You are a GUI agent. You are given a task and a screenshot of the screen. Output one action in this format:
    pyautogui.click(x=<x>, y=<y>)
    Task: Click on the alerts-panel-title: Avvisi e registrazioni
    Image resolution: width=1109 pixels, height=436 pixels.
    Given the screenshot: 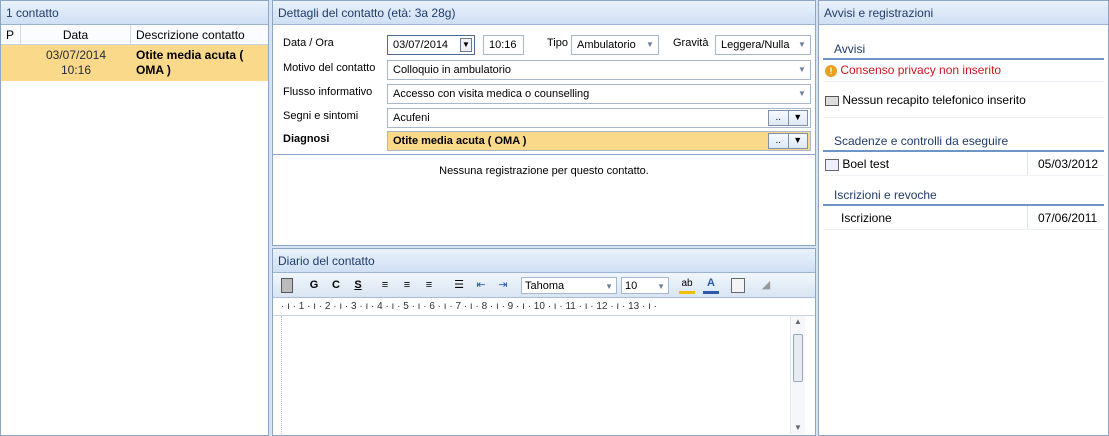 What is the action you would take?
    pyautogui.click(x=963, y=13)
    